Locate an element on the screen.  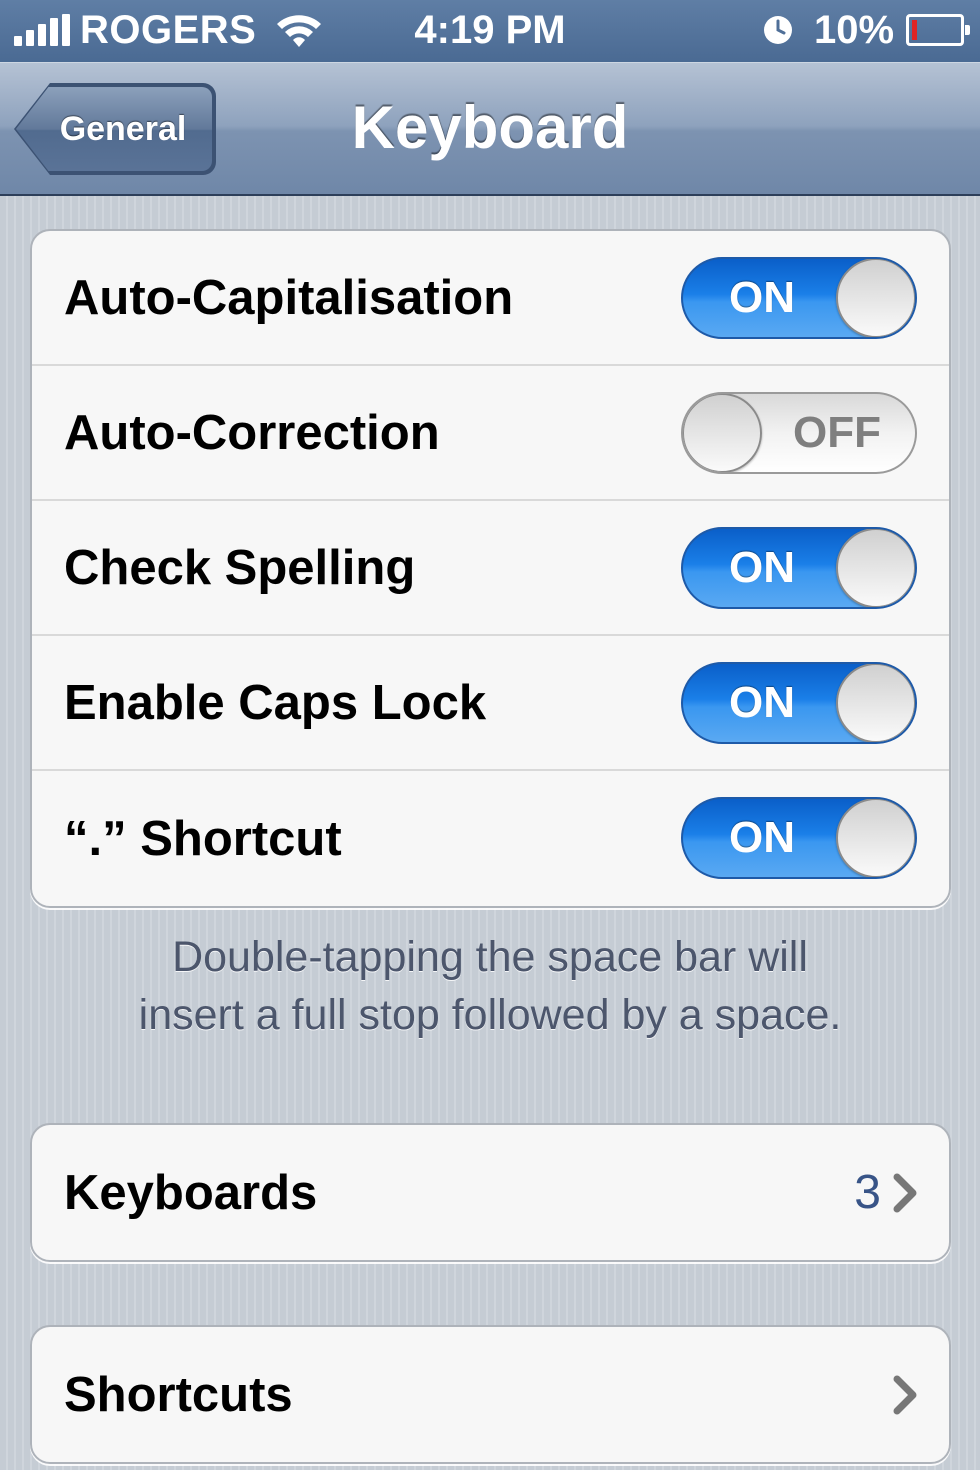
auto-capitalisation-toggle: ON is located at coordinates (799, 298).